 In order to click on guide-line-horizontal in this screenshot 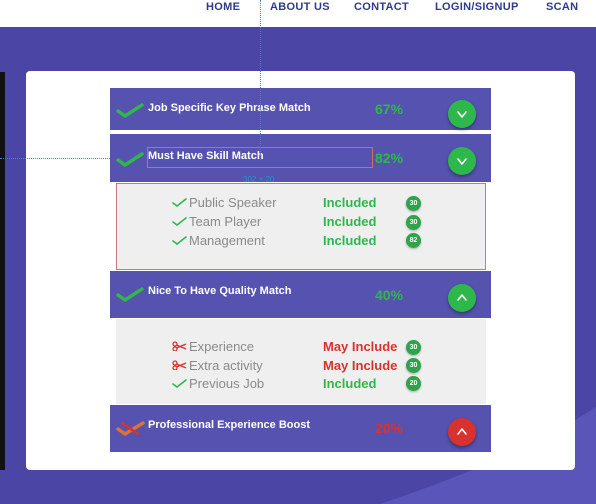, I will do `click(55, 158)`.